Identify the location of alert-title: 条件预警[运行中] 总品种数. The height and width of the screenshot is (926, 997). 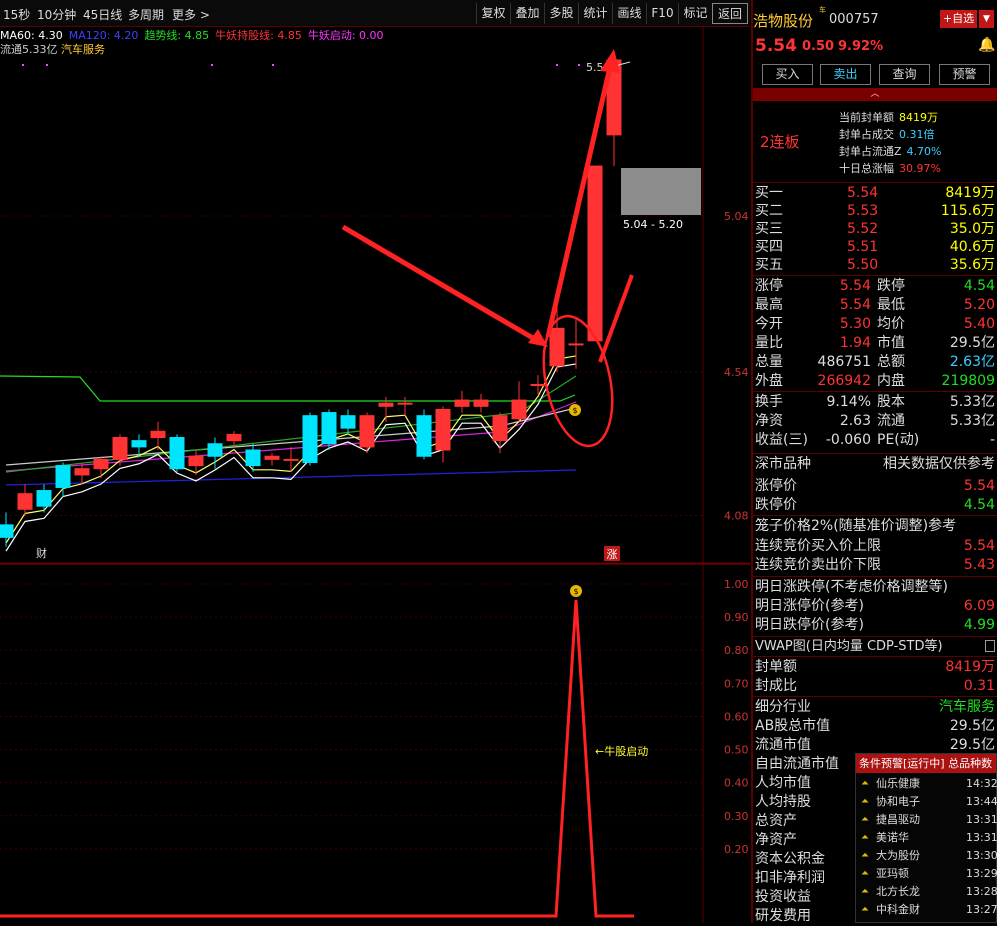
(926, 763).